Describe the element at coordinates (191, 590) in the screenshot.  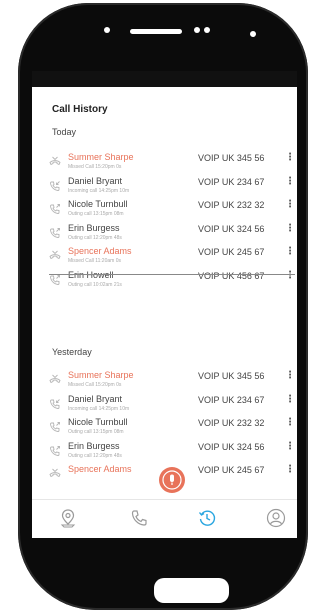
I see `home-button` at that location.